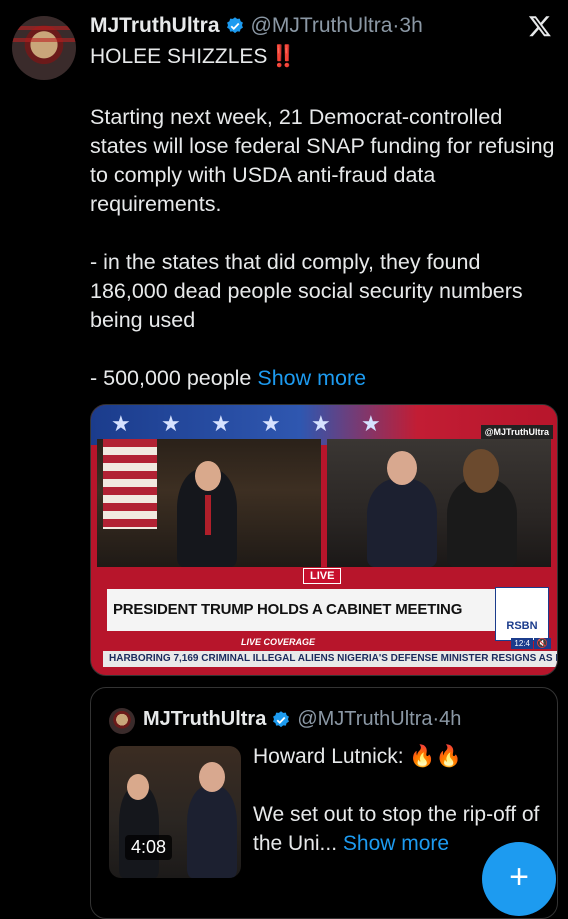  Describe the element at coordinates (522, 614) in the screenshot. I see `network-logo: RSBN` at that location.